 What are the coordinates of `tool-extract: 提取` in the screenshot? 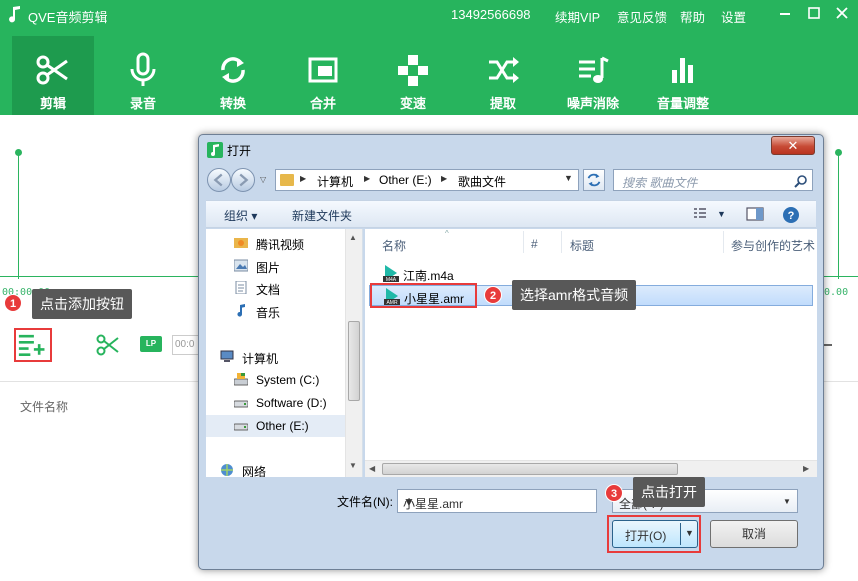 It's located at (503, 75).